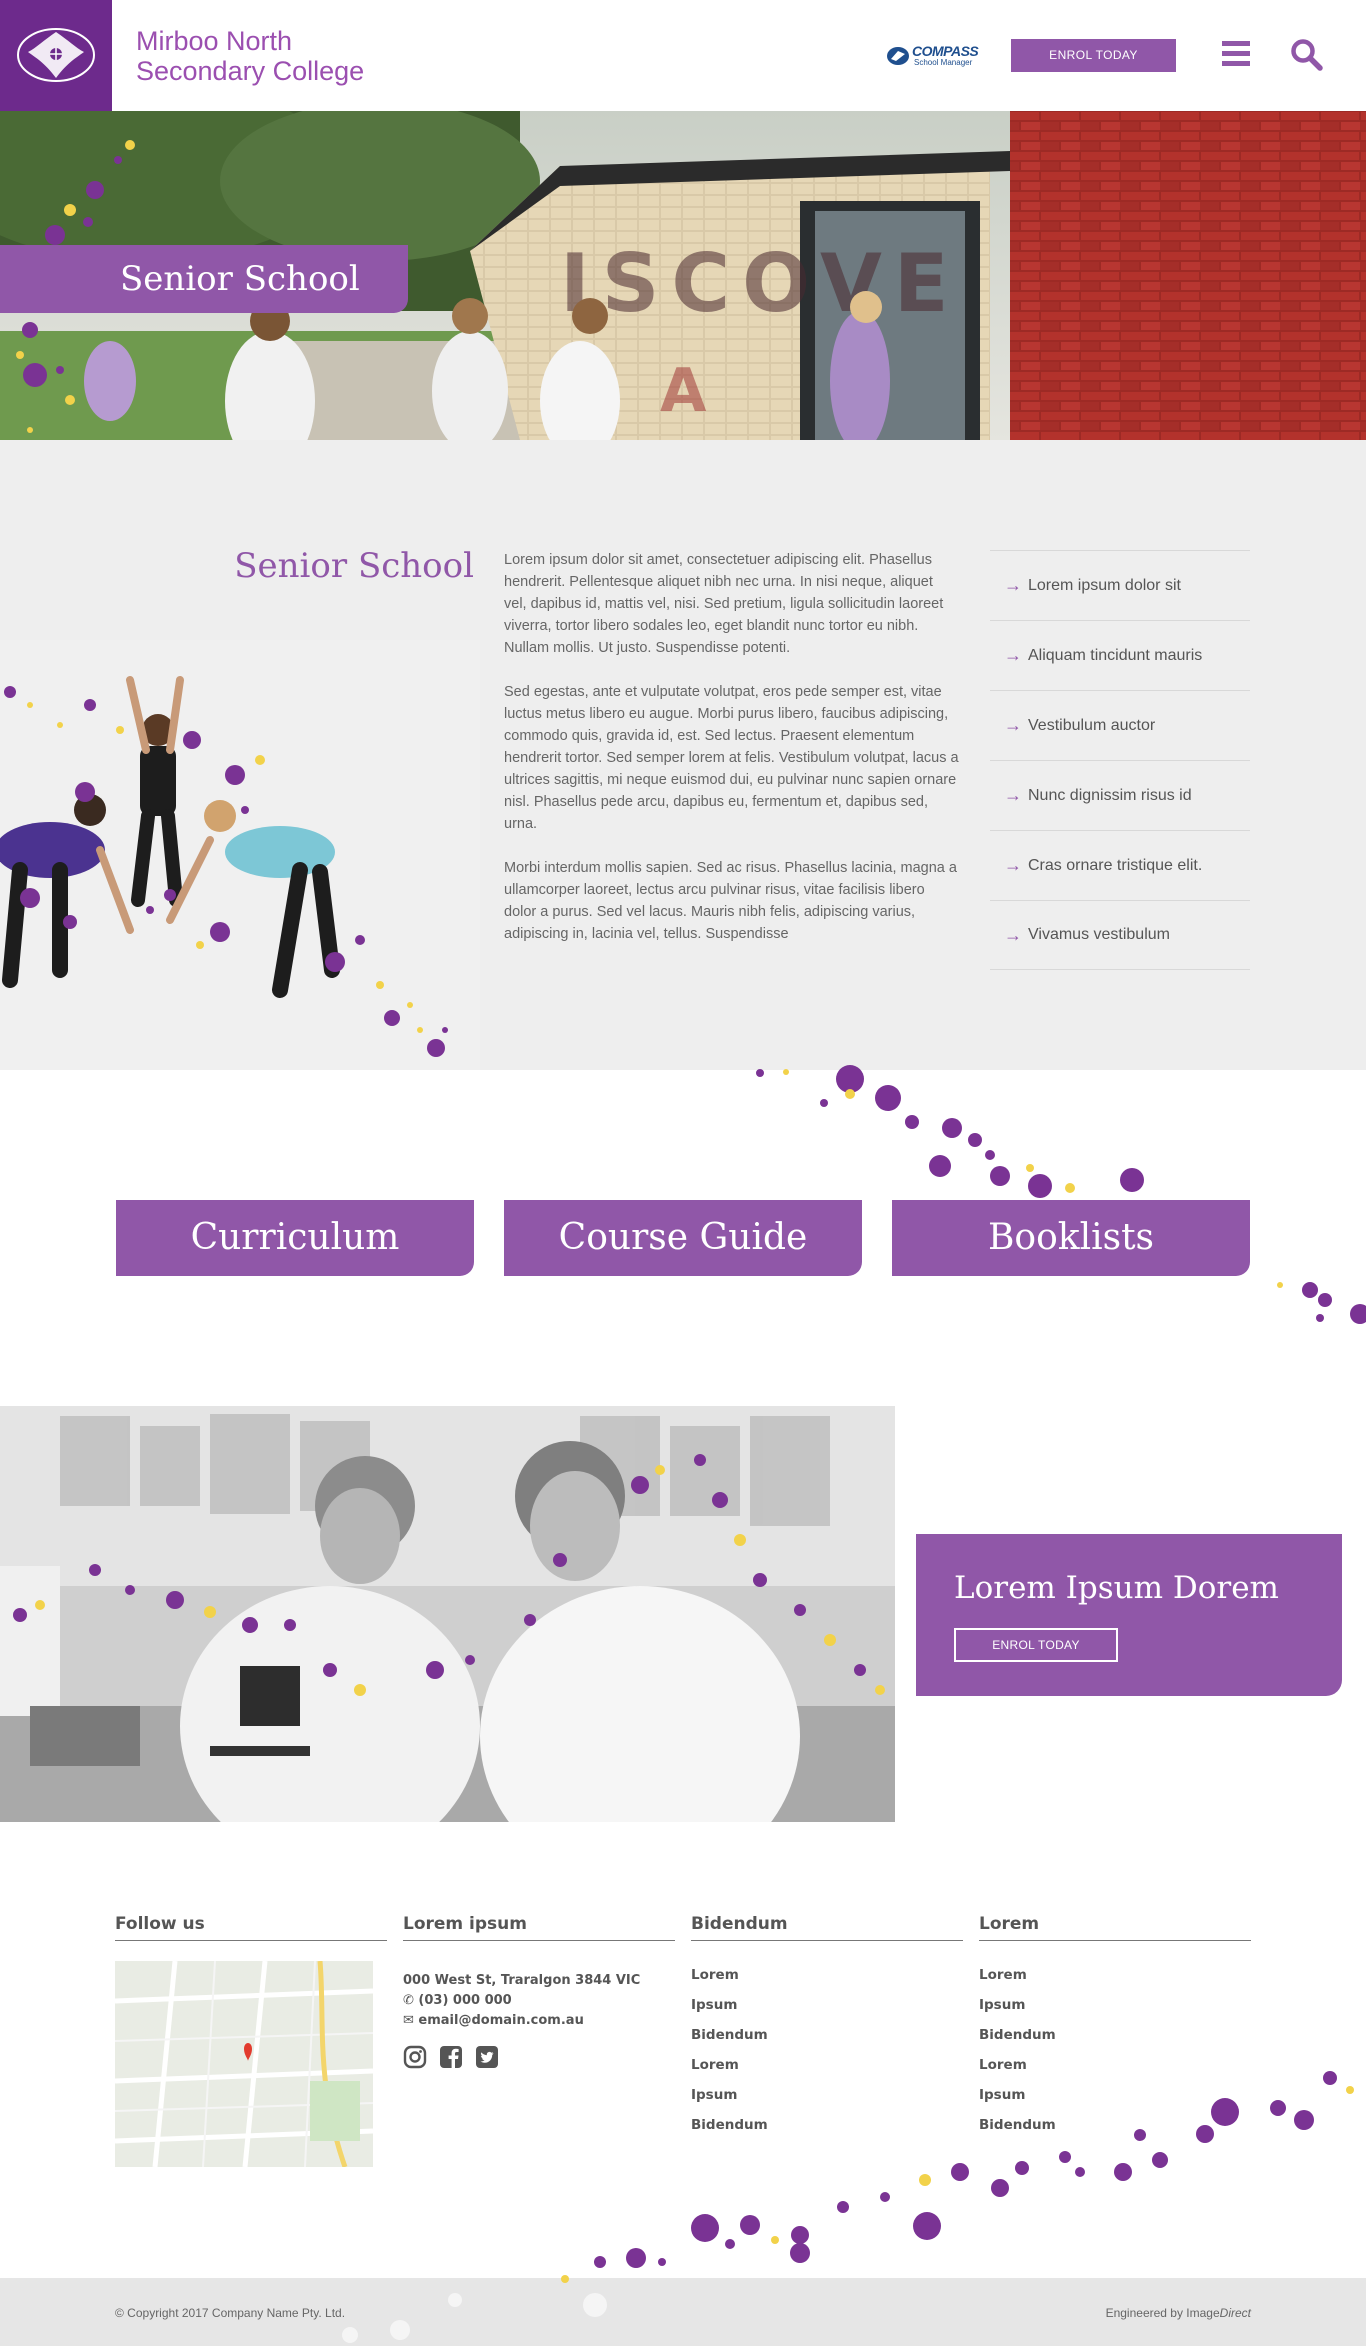 Image resolution: width=1366 pixels, height=2346 pixels. I want to click on callout-enrol-button: ENROL TODAY, so click(1036, 1645).